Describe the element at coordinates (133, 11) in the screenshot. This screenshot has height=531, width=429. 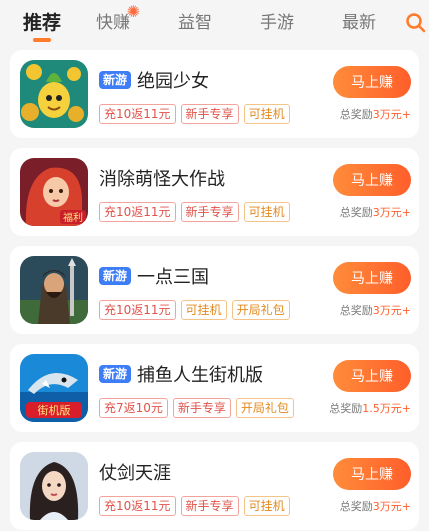
I see `sparkle-icon: ✺` at that location.